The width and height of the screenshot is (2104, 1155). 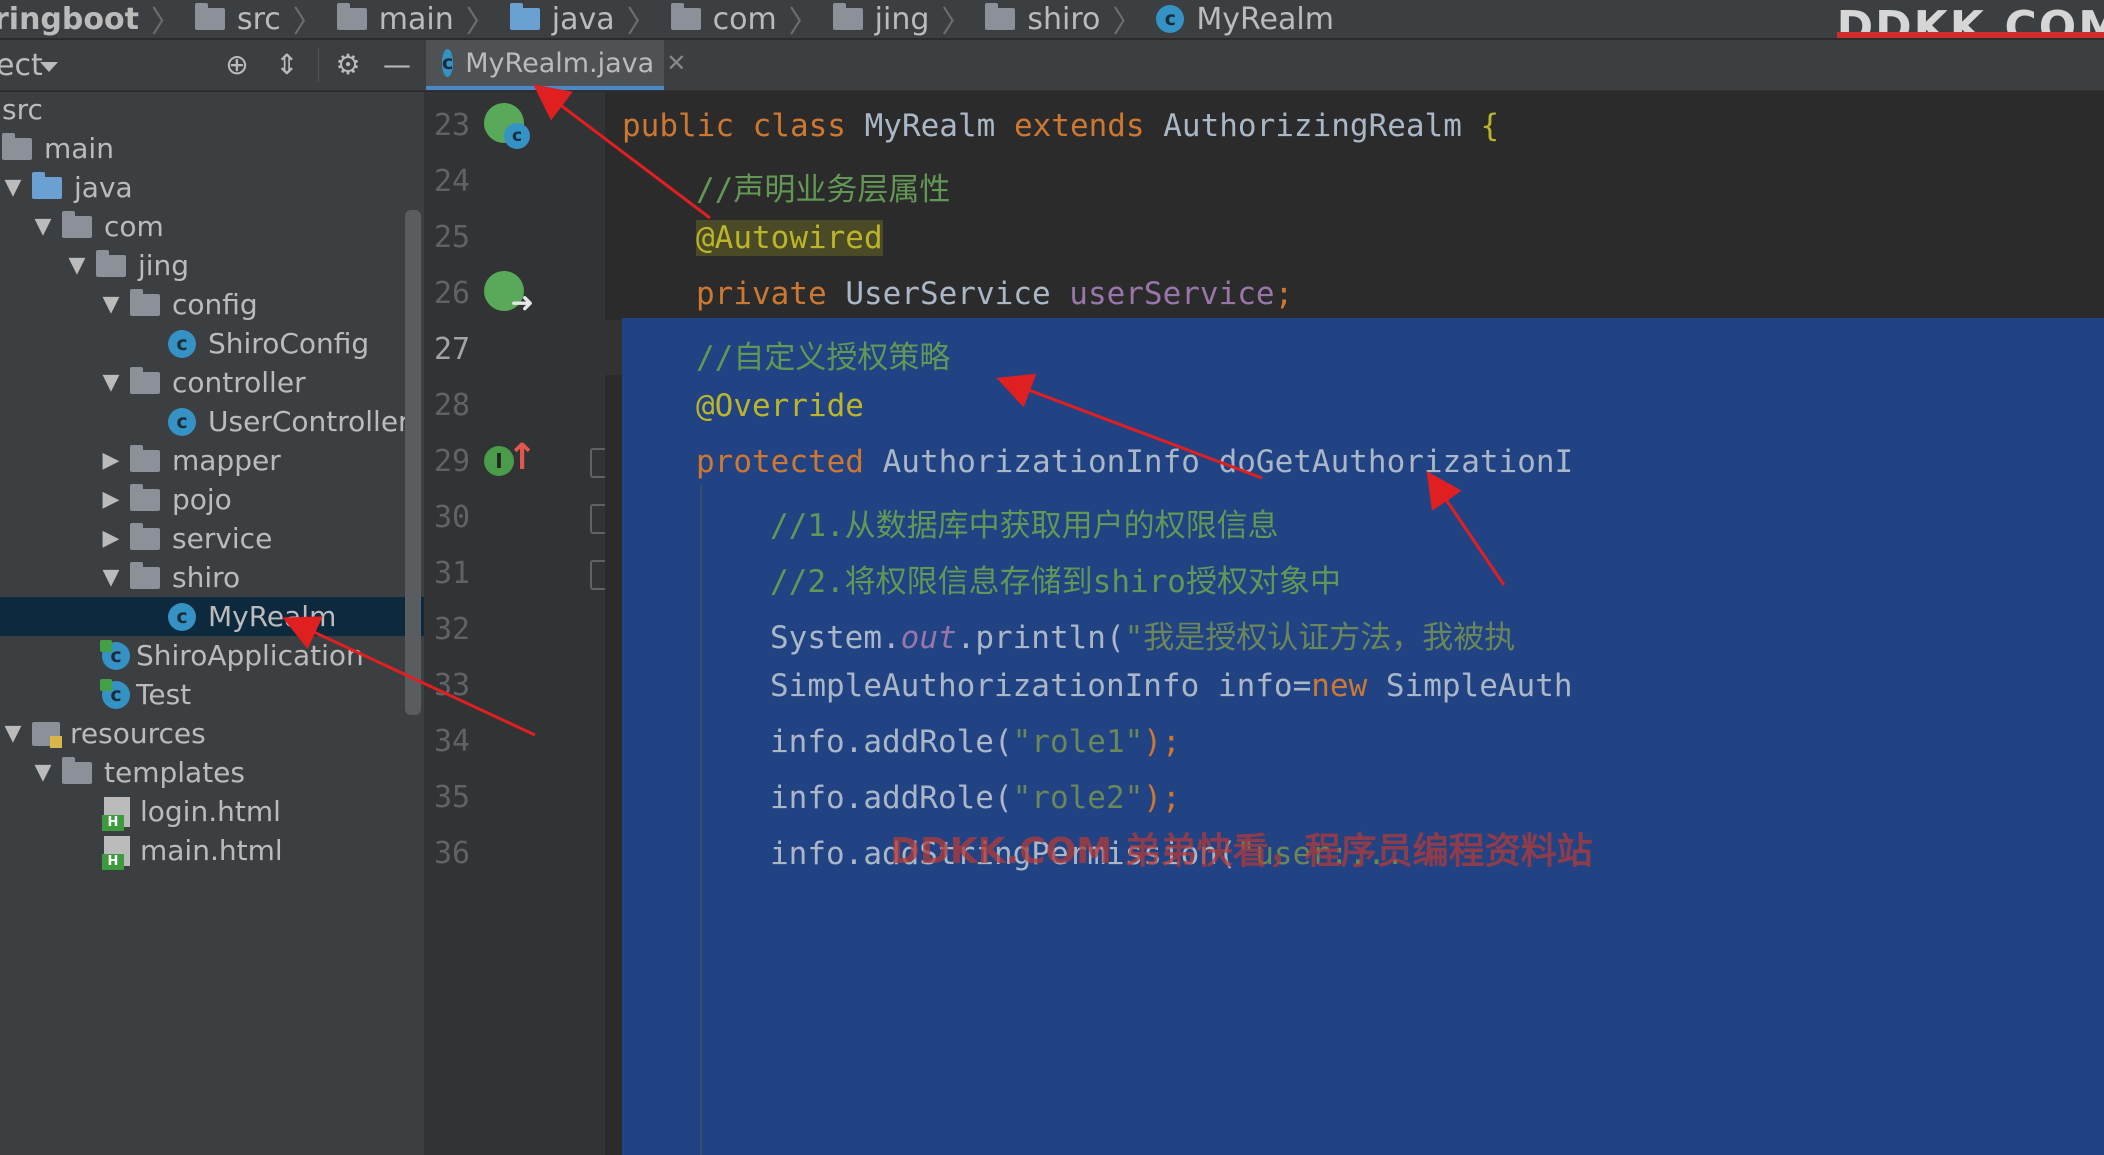 I want to click on tree-item-controller: ▼ controller, so click(x=212, y=382).